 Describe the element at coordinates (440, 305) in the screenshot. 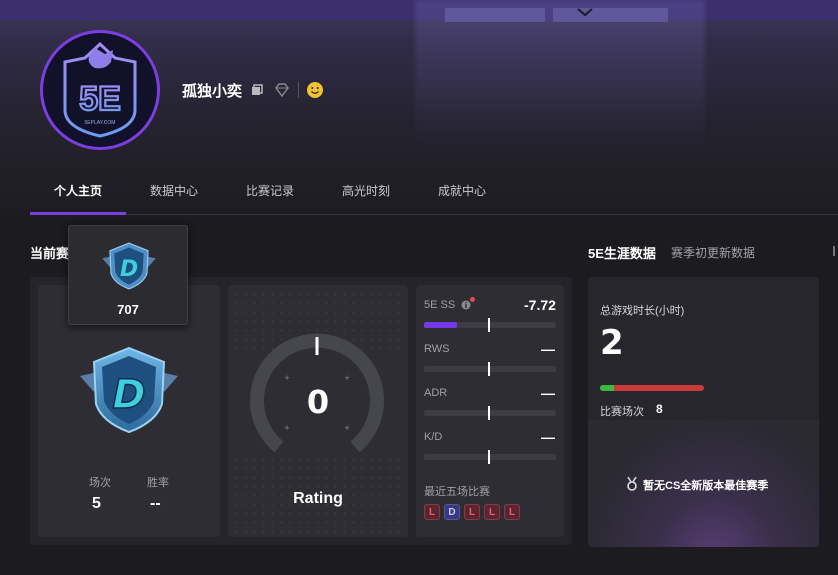

I see `stat-label-5e-ss: 5E SS` at that location.